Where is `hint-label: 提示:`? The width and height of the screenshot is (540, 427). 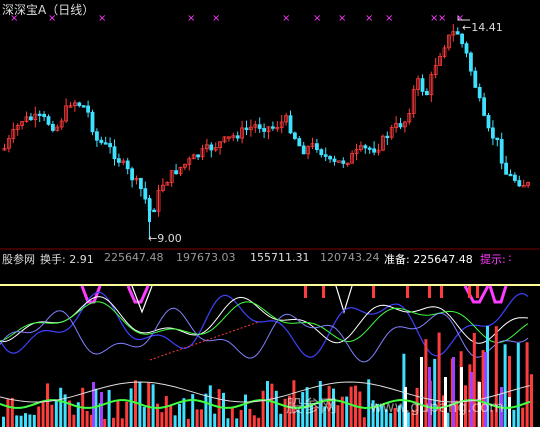
hint-label: 提示: is located at coordinates (493, 259).